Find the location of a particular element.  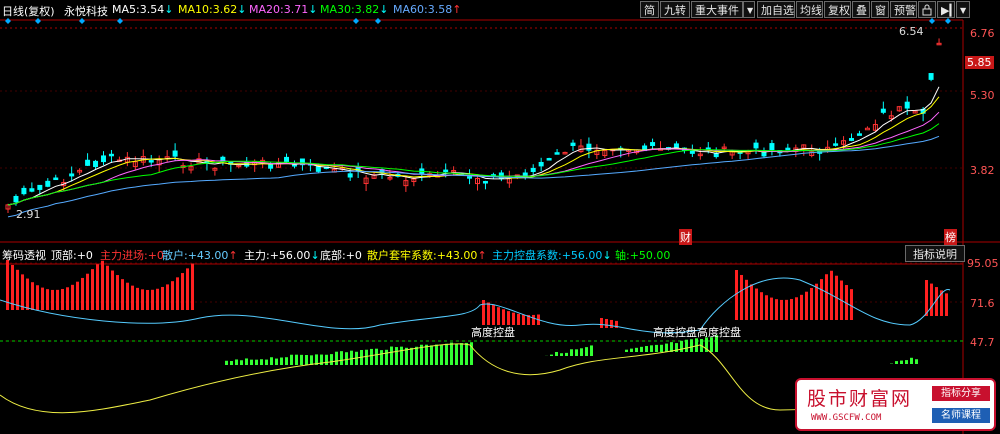

indicator-name: 筹码透视 is located at coordinates (24, 255).